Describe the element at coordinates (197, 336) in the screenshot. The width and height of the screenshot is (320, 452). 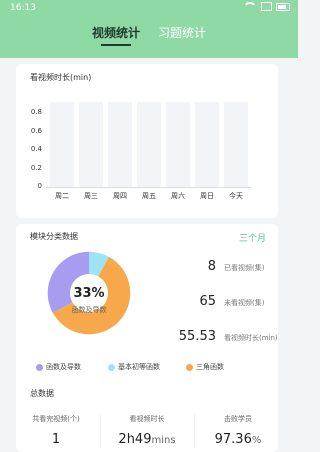
I see `stat-duration-value: 55.53` at that location.